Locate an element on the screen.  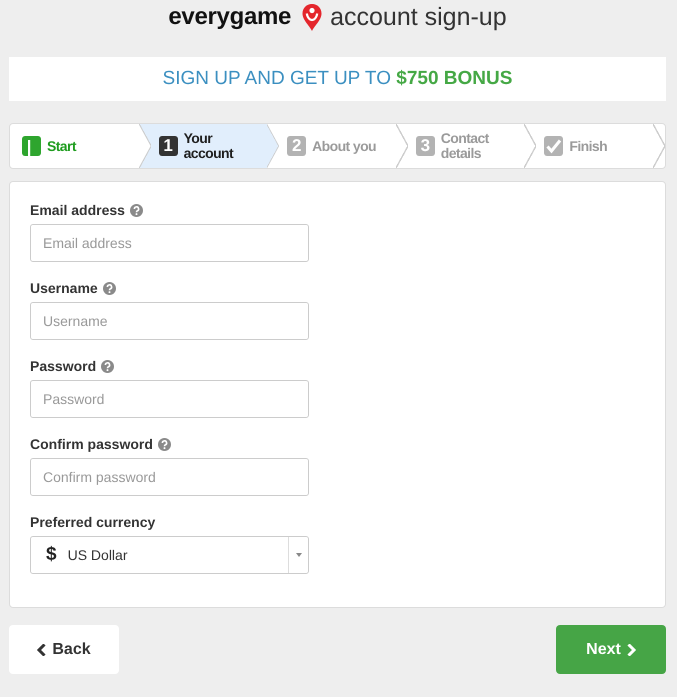
check-tile-icon is located at coordinates (554, 146).